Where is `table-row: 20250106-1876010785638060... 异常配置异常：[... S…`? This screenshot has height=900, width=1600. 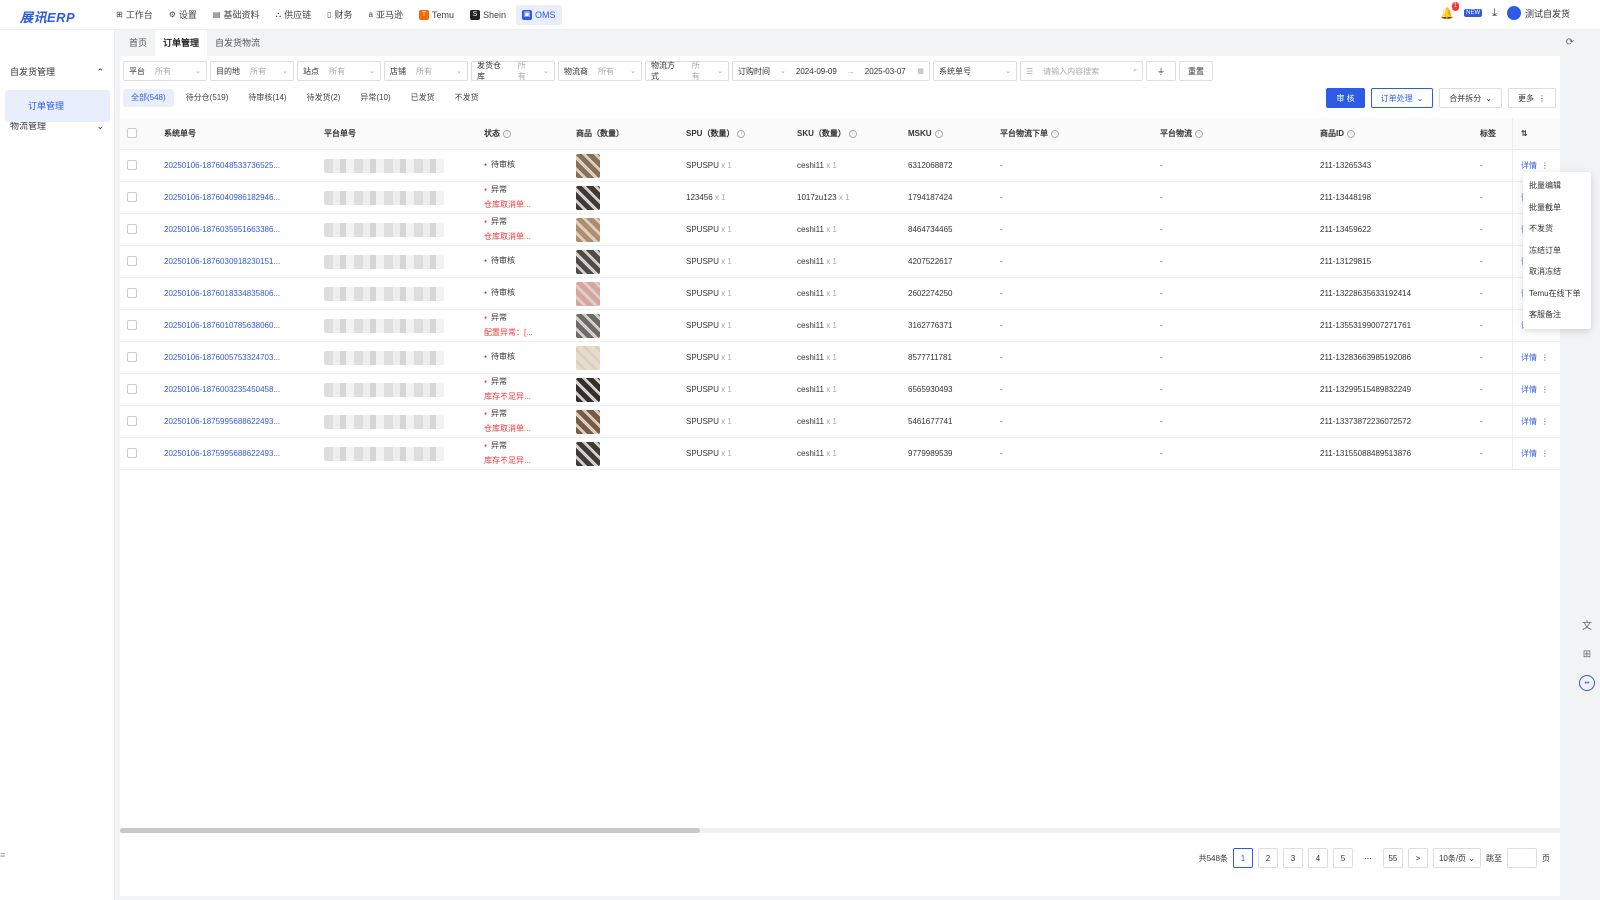 table-row: 20250106-1876010785638060... 异常配置异常：[... S… is located at coordinates (840, 326).